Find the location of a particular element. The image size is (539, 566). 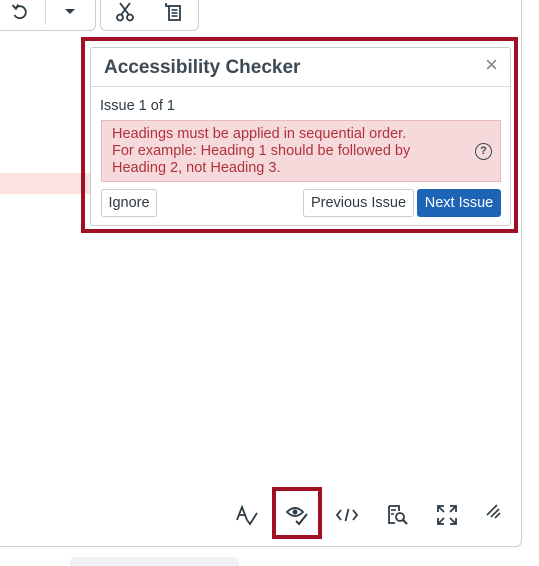

spellcheck-button is located at coordinates (247, 515).